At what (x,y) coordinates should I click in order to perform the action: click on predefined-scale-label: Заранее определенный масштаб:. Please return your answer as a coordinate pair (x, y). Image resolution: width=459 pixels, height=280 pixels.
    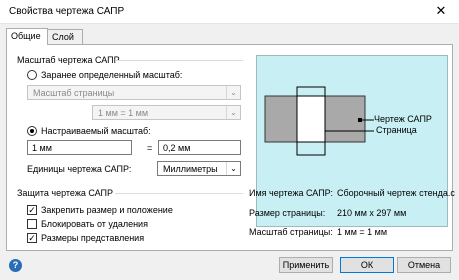
    Looking at the image, I should click on (112, 75).